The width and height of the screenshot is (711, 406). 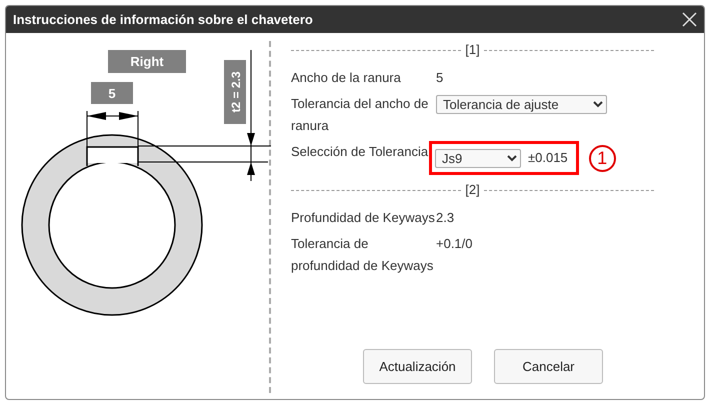 I want to click on section-header: [1], so click(x=472, y=50).